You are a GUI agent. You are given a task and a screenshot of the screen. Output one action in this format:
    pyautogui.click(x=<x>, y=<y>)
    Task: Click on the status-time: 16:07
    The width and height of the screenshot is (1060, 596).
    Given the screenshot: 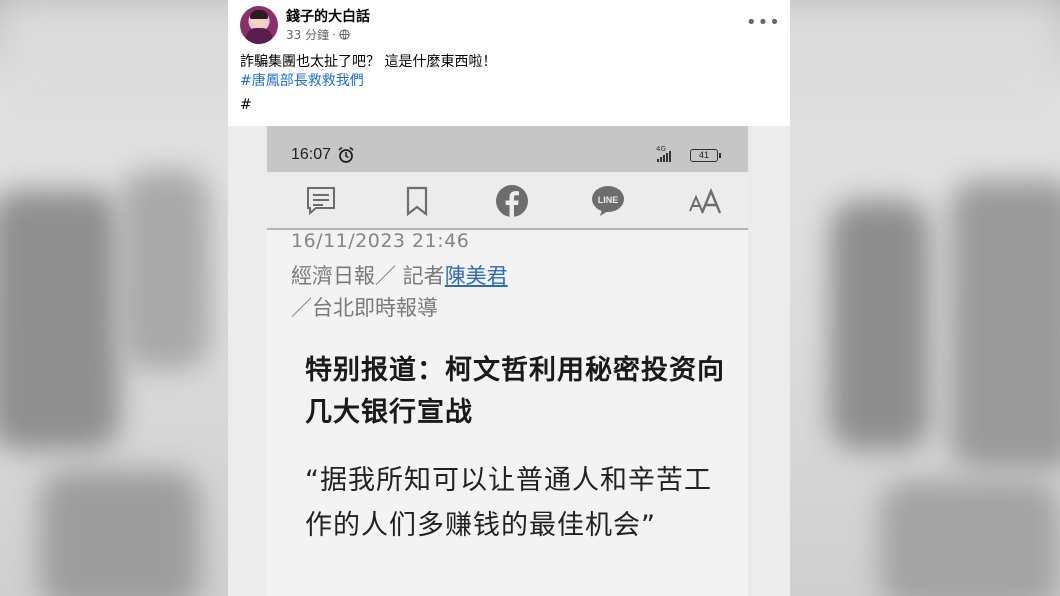 What is the action you would take?
    pyautogui.click(x=311, y=154)
    